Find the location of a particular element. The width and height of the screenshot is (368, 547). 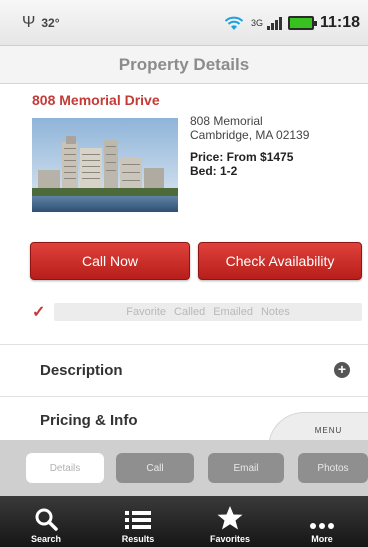

nav-search: Search is located at coordinates (46, 521).